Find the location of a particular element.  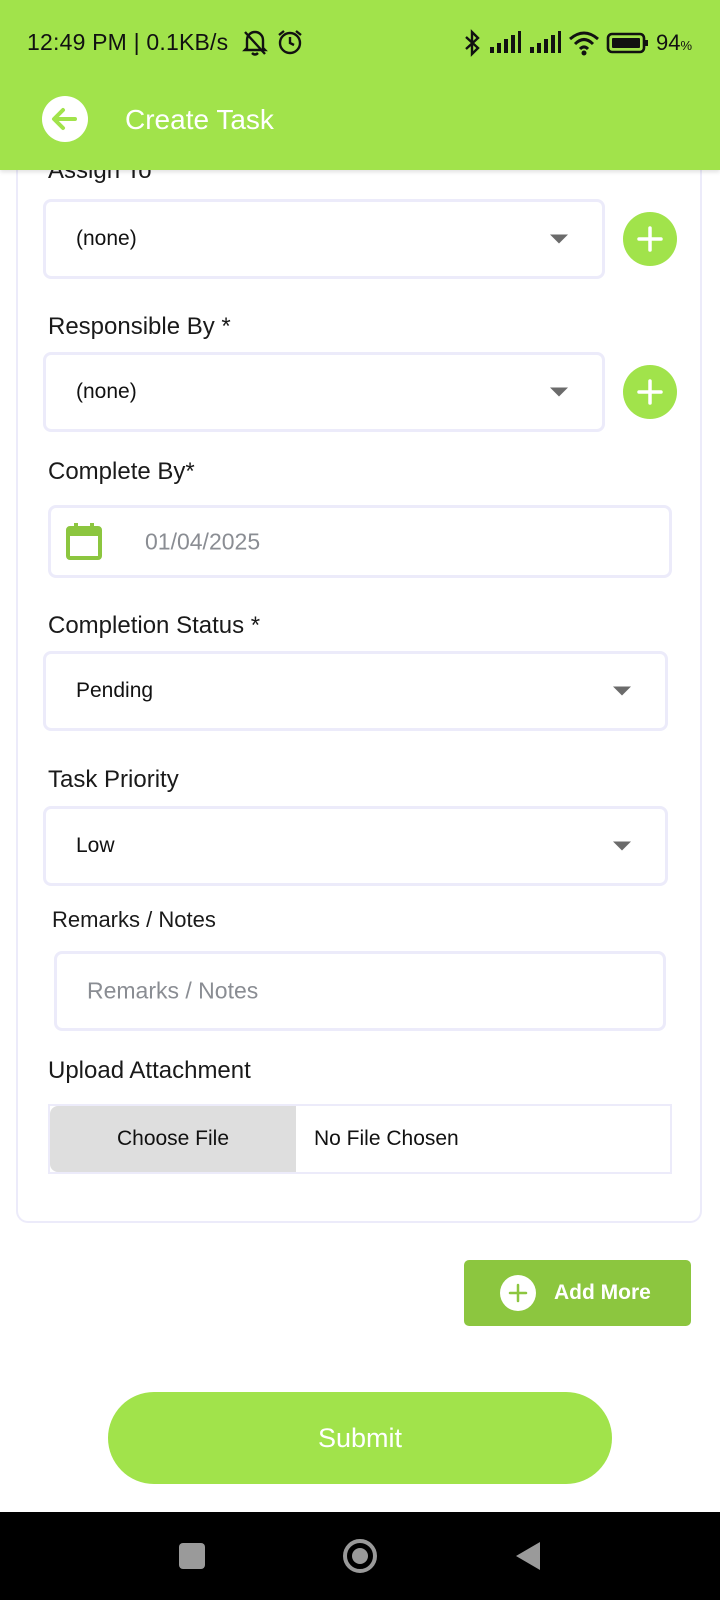

task-priority-label: Task Priority is located at coordinates (113, 779).